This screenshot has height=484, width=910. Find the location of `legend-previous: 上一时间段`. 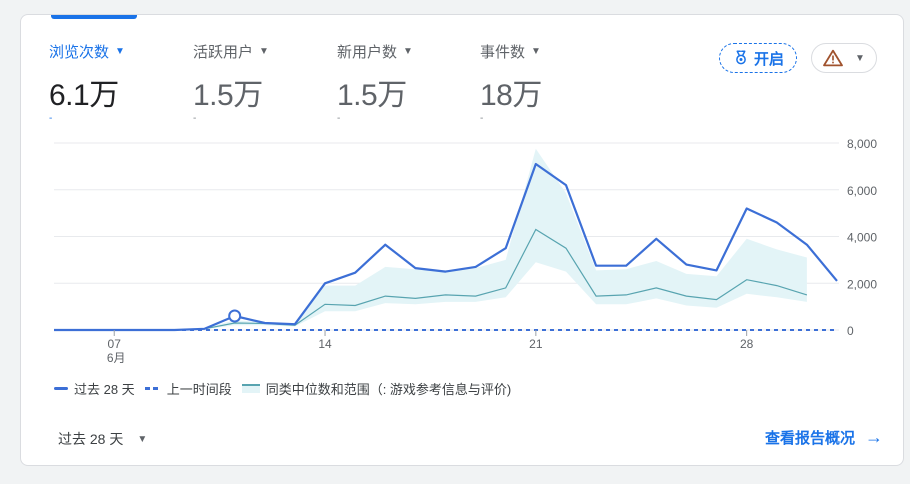

legend-previous: 上一时间段 is located at coordinates (188, 388).